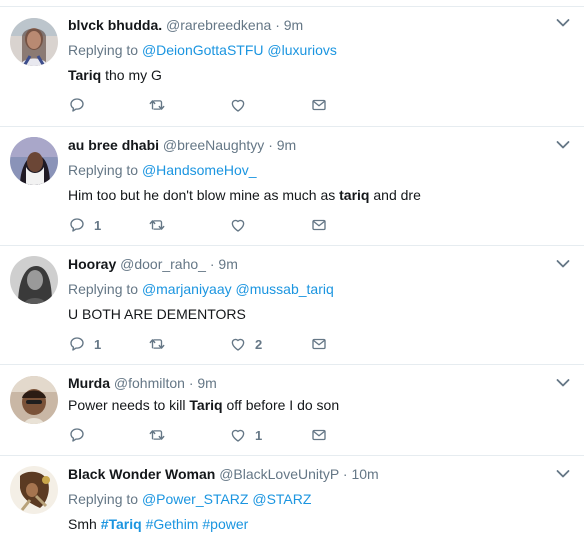 The height and width of the screenshot is (538, 584). I want to click on mention-link: @luxuriovs, so click(301, 50).